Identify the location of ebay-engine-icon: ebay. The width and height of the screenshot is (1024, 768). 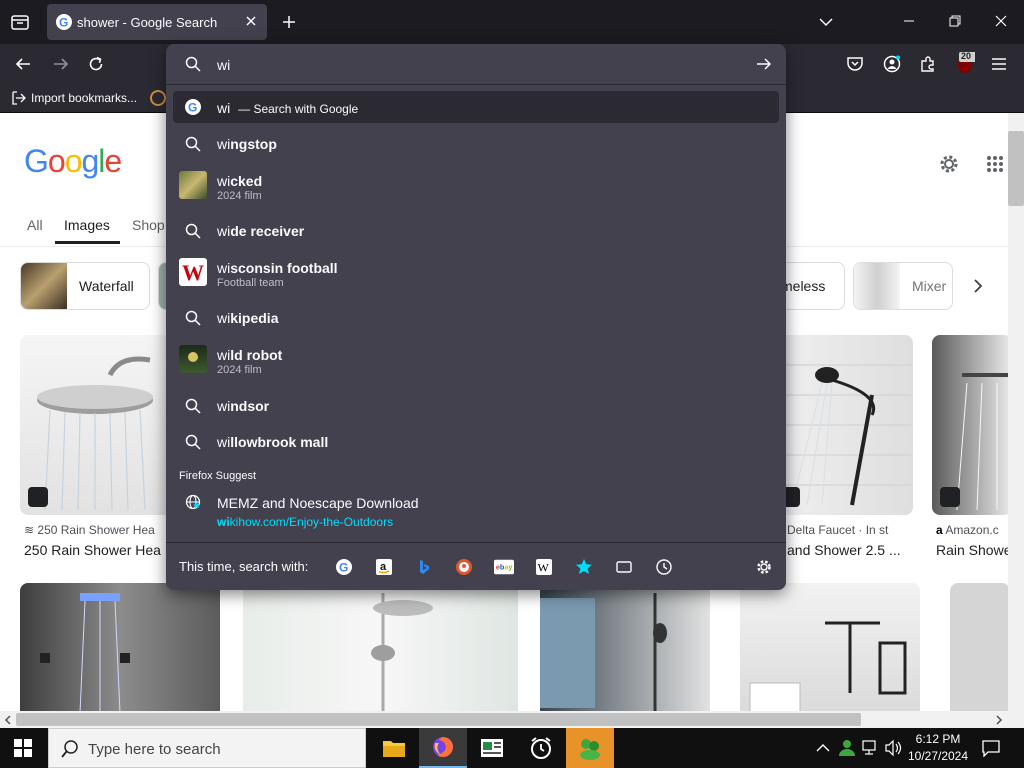
(504, 567).